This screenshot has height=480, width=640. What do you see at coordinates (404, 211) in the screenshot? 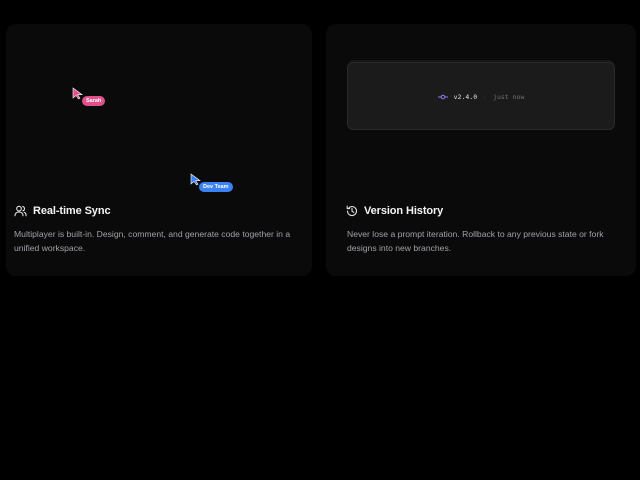
I see `card-title: Version History` at bounding box center [404, 211].